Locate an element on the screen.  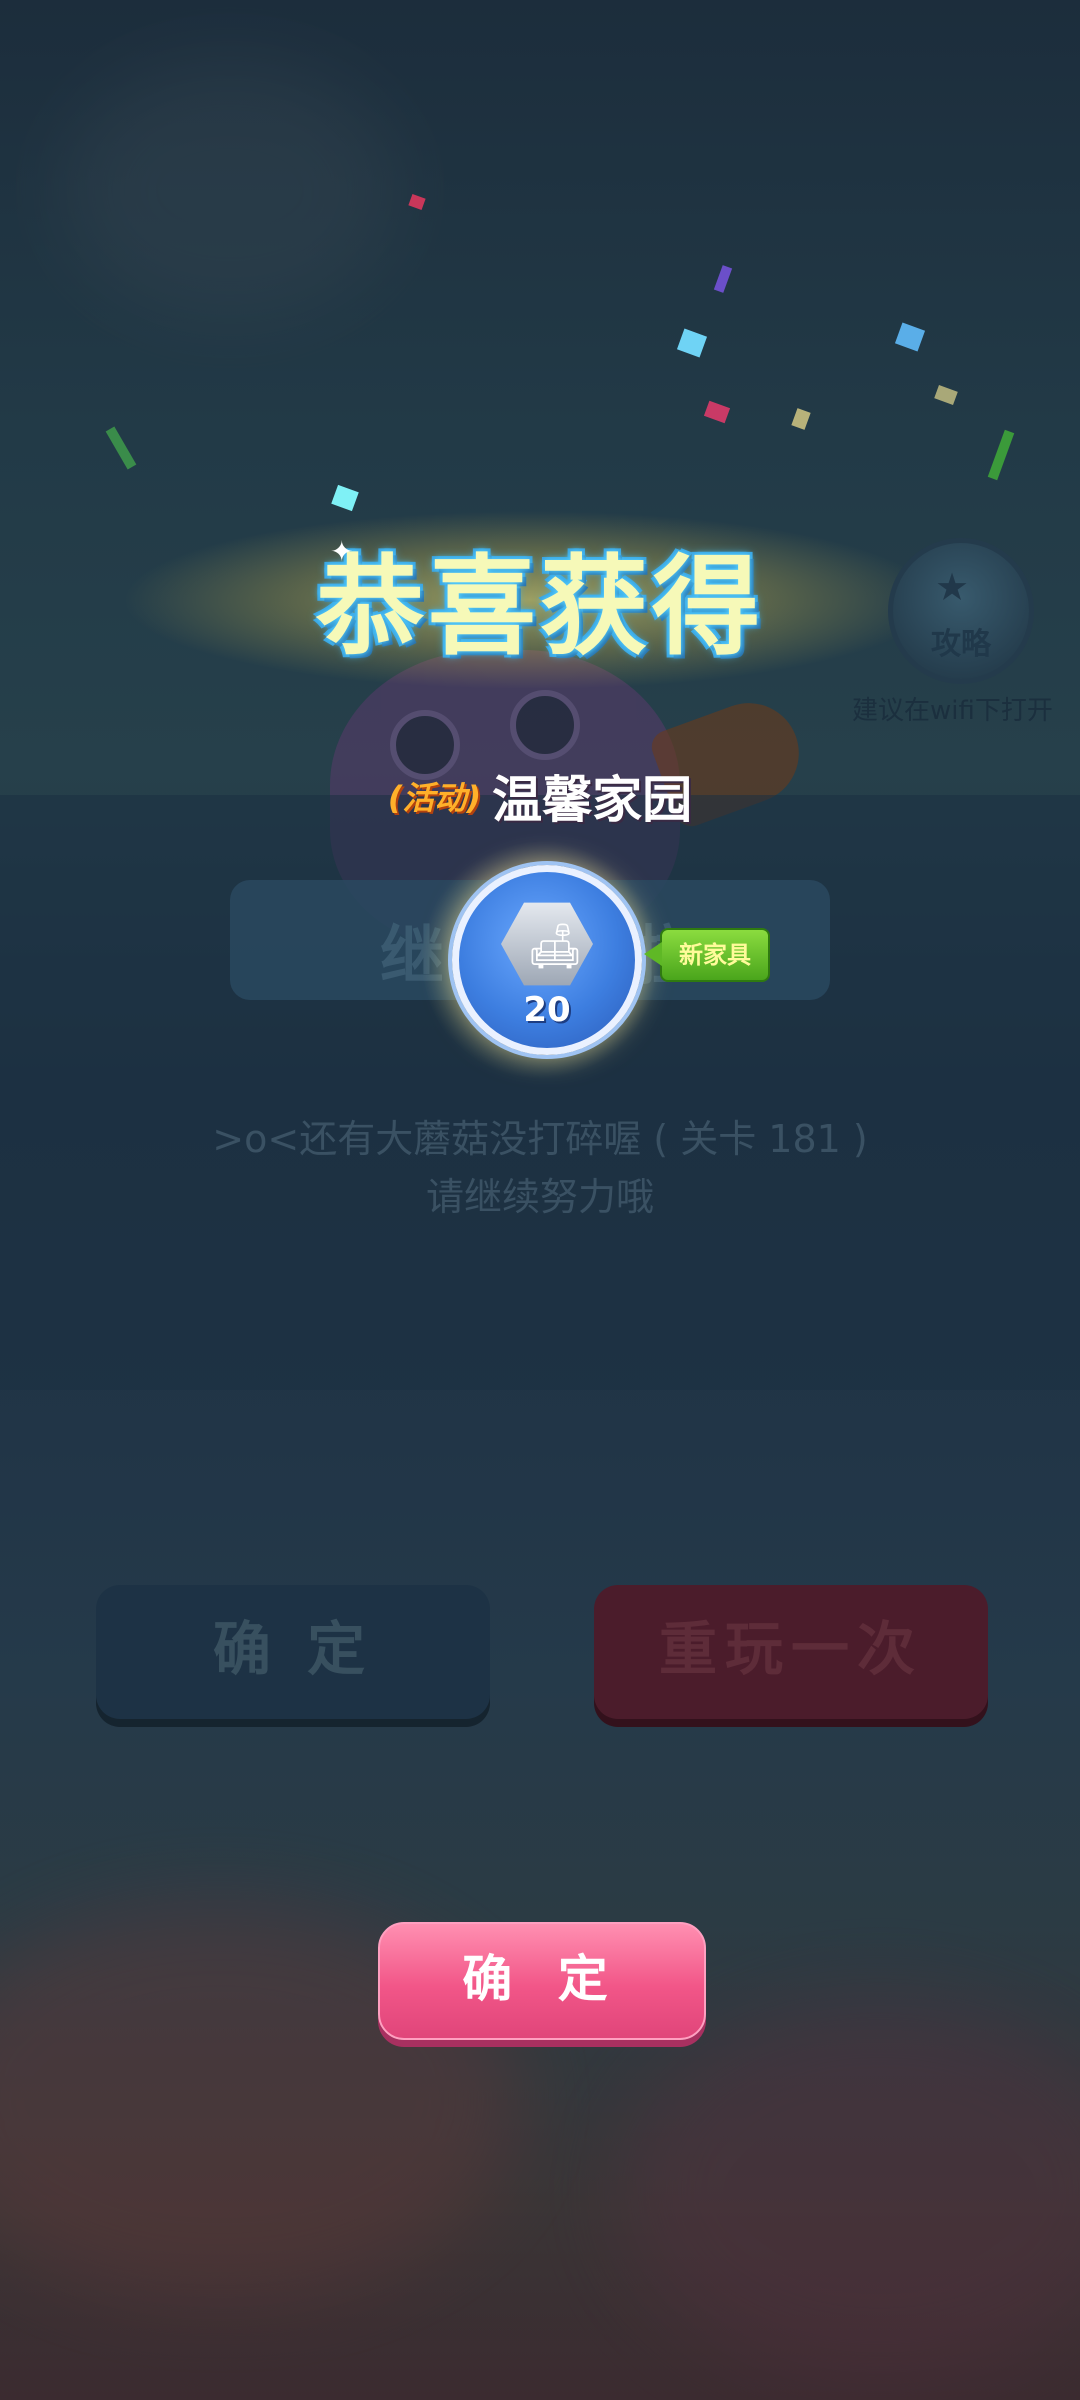
reward-medal: 🛋 20 is located at coordinates (547, 960).